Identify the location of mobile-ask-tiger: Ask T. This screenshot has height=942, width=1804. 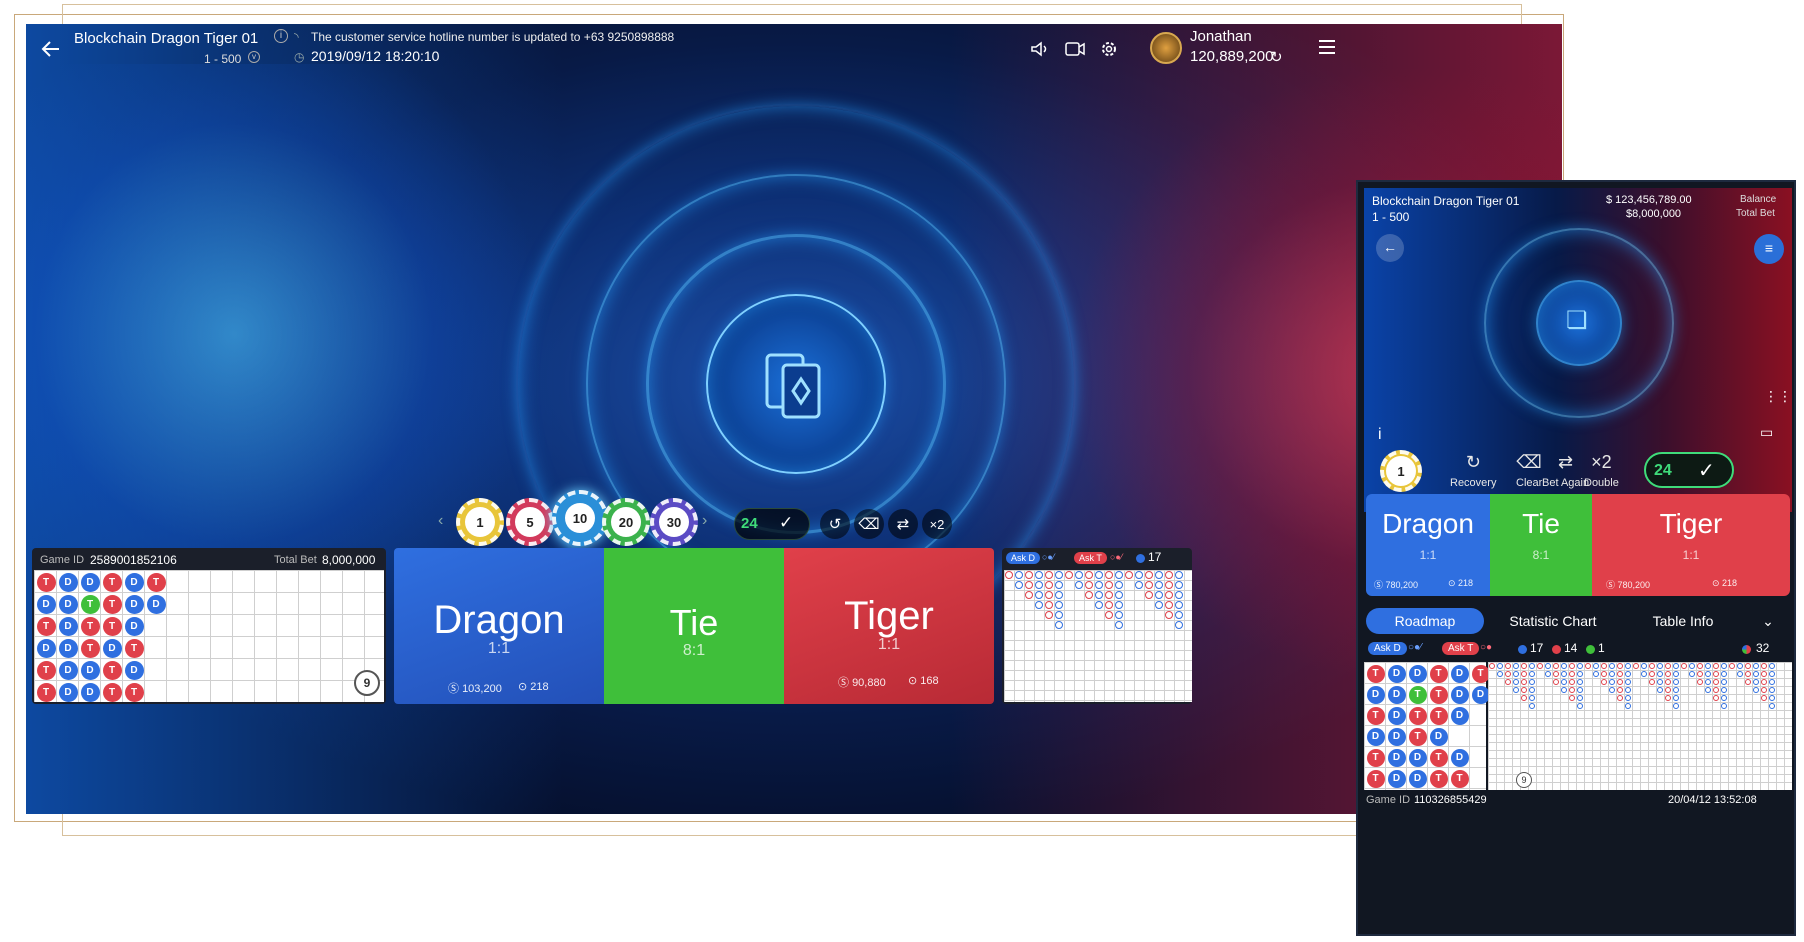
(1461, 648).